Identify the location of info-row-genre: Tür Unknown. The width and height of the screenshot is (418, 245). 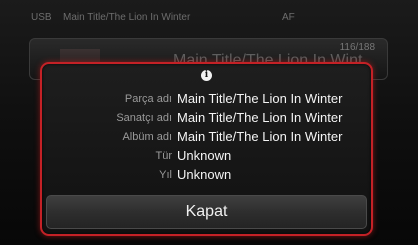
(206, 155).